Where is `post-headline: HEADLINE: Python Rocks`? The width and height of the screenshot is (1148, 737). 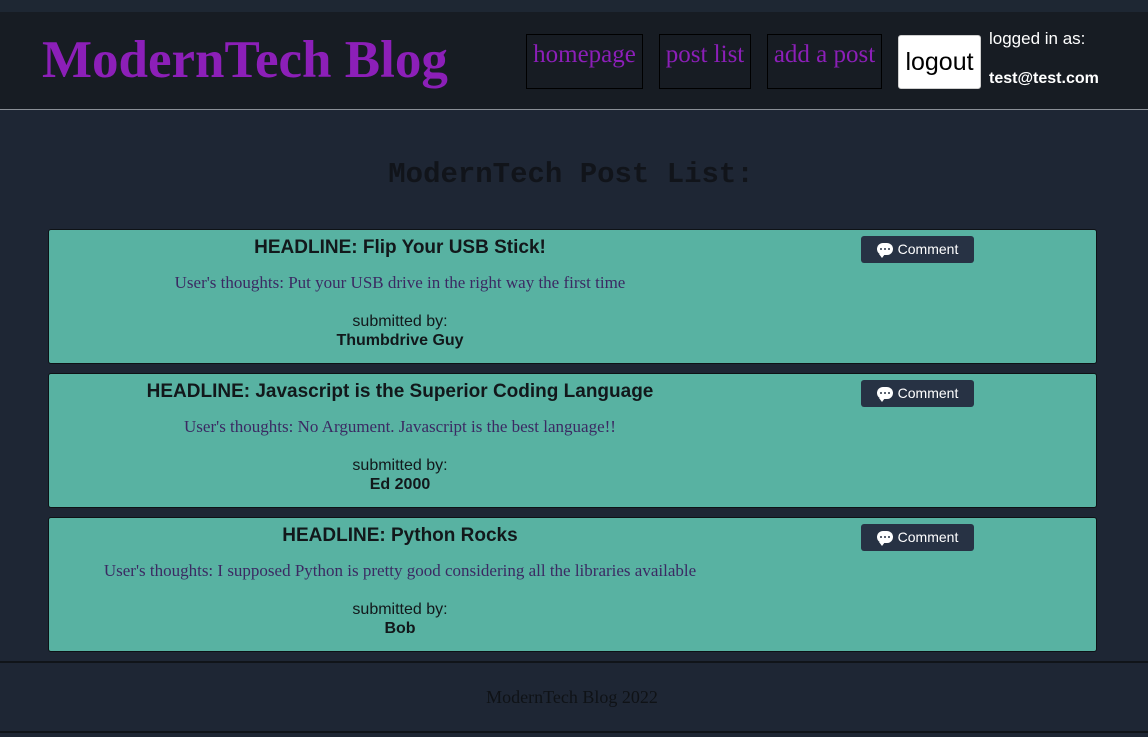 post-headline: HEADLINE: Python Rocks is located at coordinates (400, 535).